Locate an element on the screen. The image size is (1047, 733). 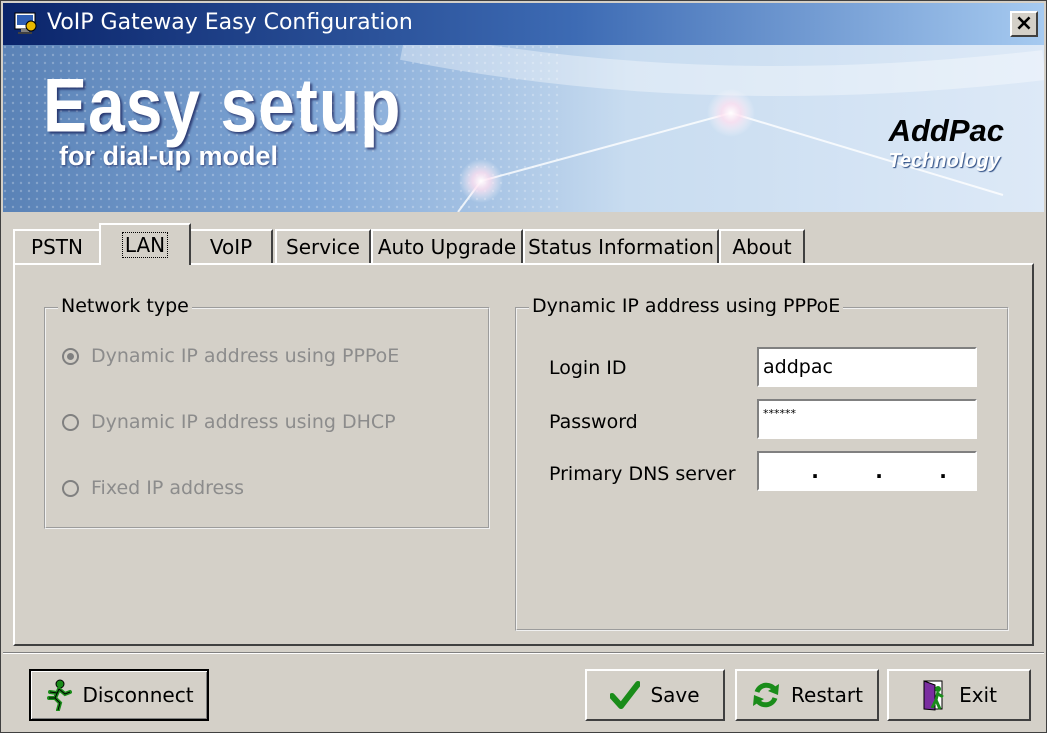
tab-lan: LAN is located at coordinates (145, 244).